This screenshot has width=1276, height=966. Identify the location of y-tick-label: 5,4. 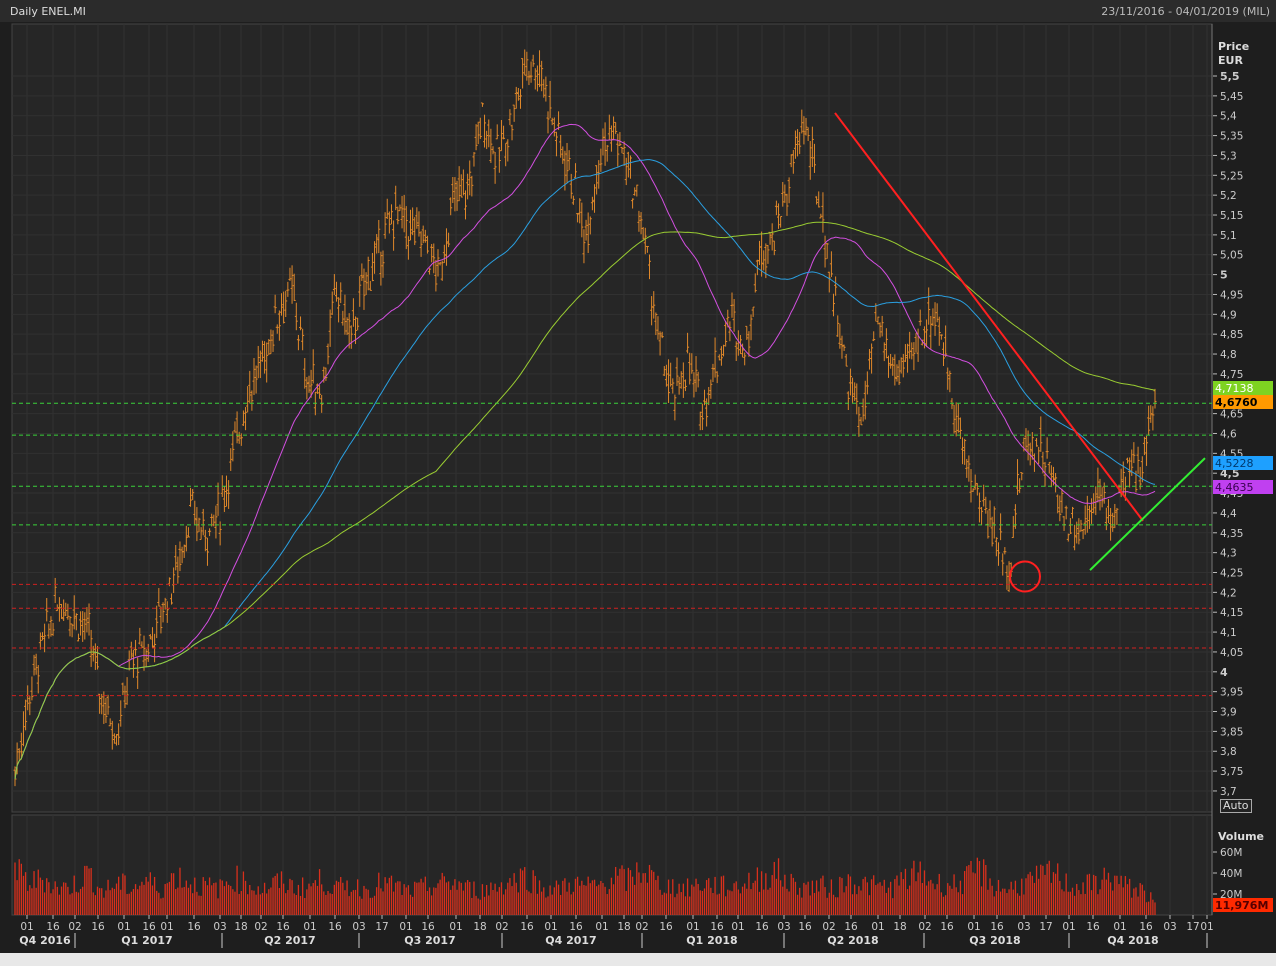
(1228, 117).